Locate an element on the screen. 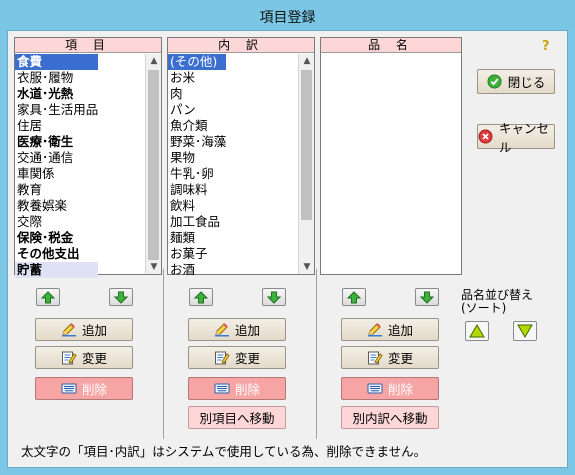 This screenshot has height=475, width=575. title-bar: 項目登録 is located at coordinates (287, 15).